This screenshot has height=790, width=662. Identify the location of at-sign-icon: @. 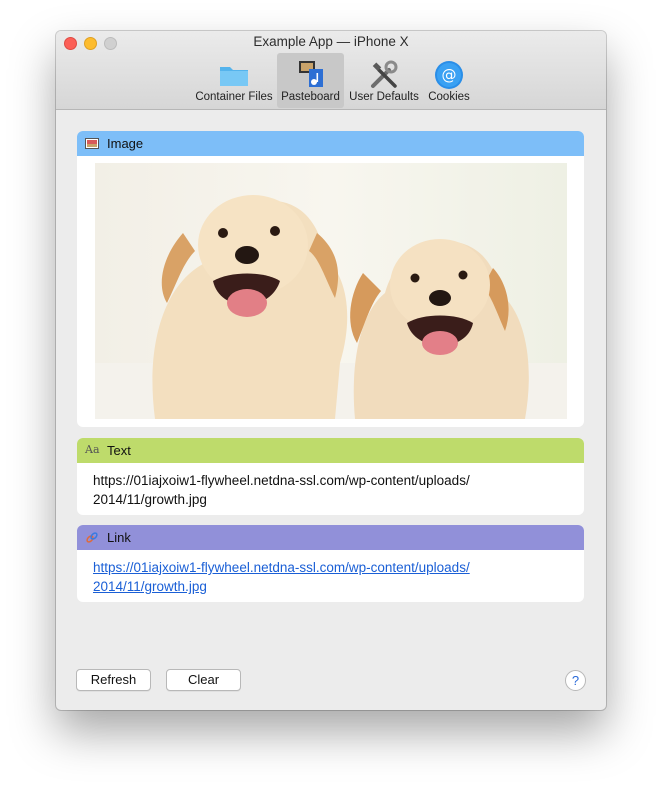
(449, 75).